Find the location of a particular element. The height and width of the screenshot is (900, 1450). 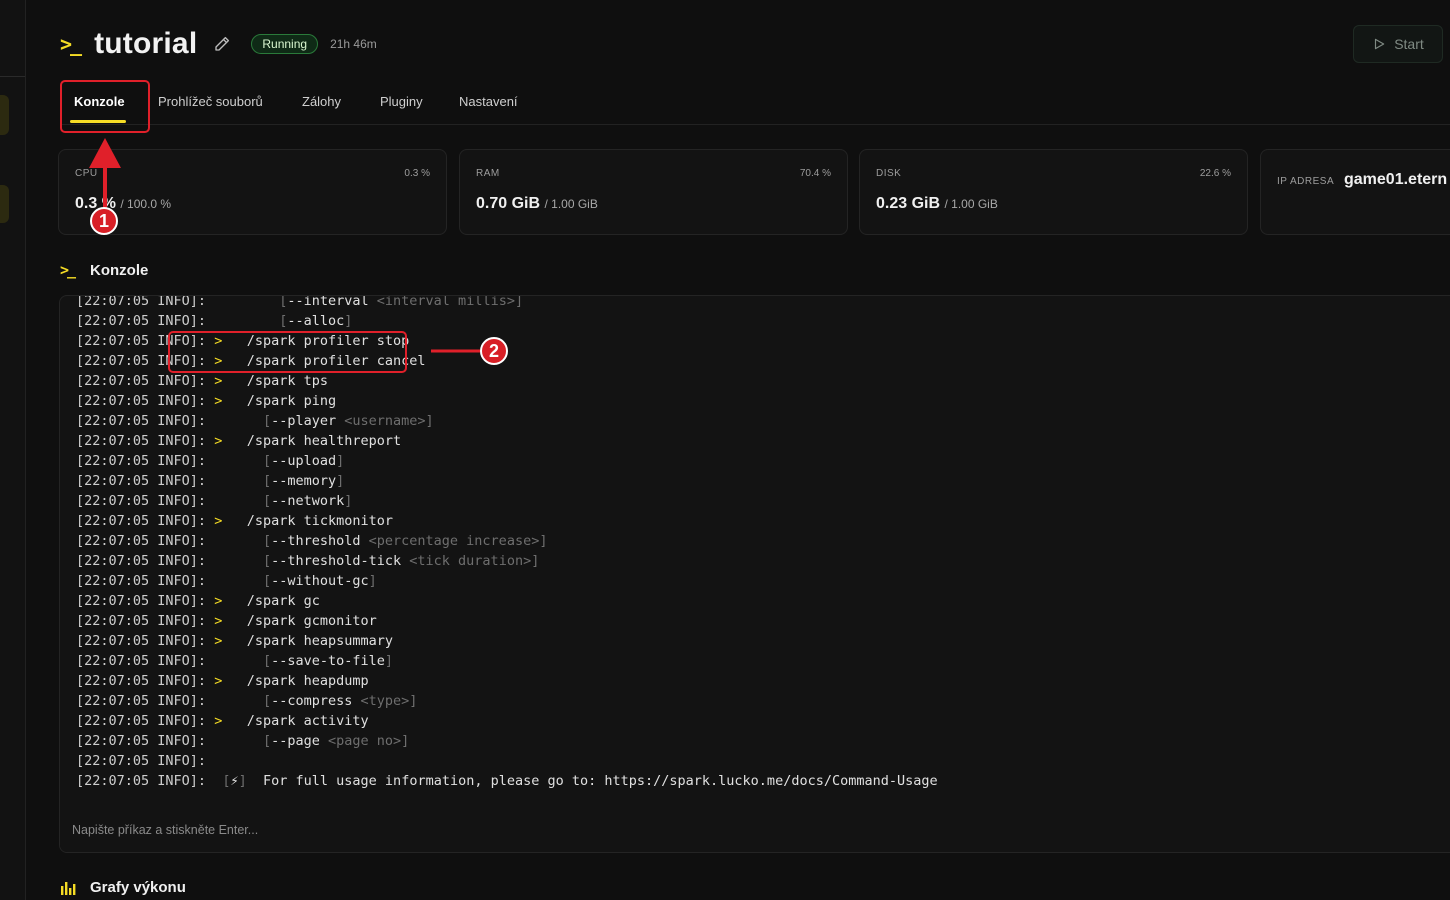

start-button: Start is located at coordinates (1398, 44).